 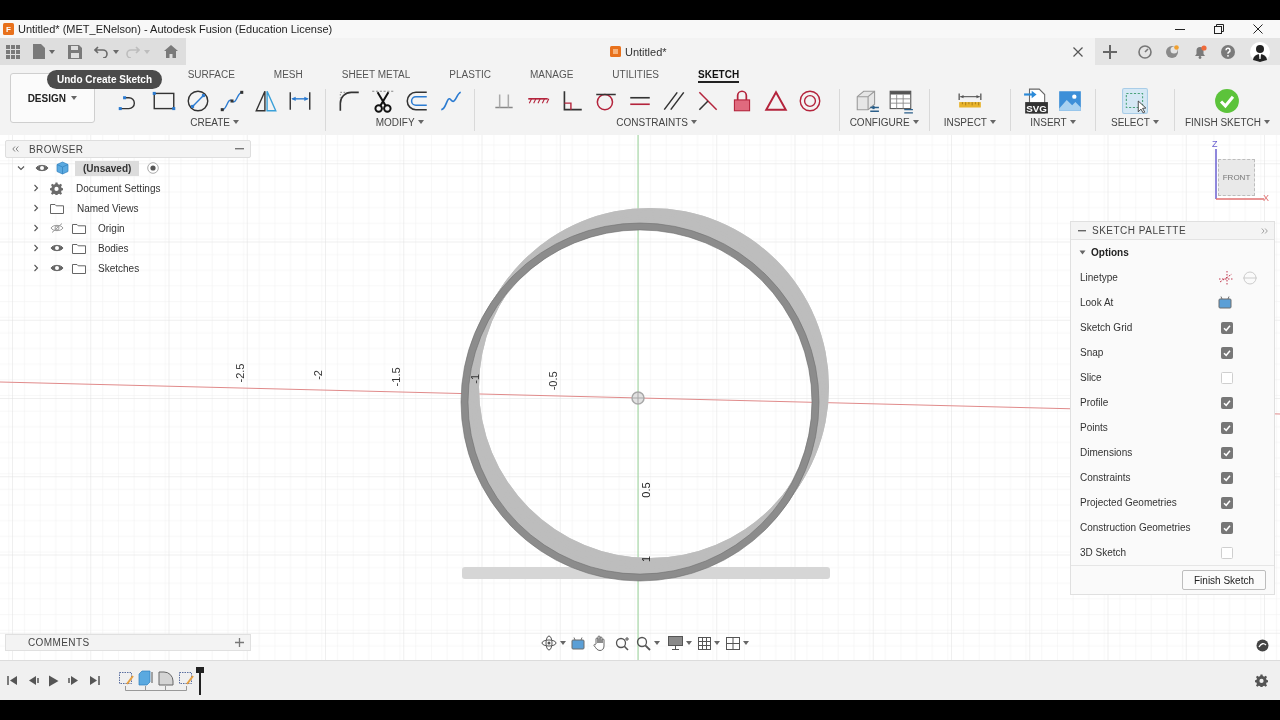 I want to click on apps-grid-icon, so click(x=13, y=51).